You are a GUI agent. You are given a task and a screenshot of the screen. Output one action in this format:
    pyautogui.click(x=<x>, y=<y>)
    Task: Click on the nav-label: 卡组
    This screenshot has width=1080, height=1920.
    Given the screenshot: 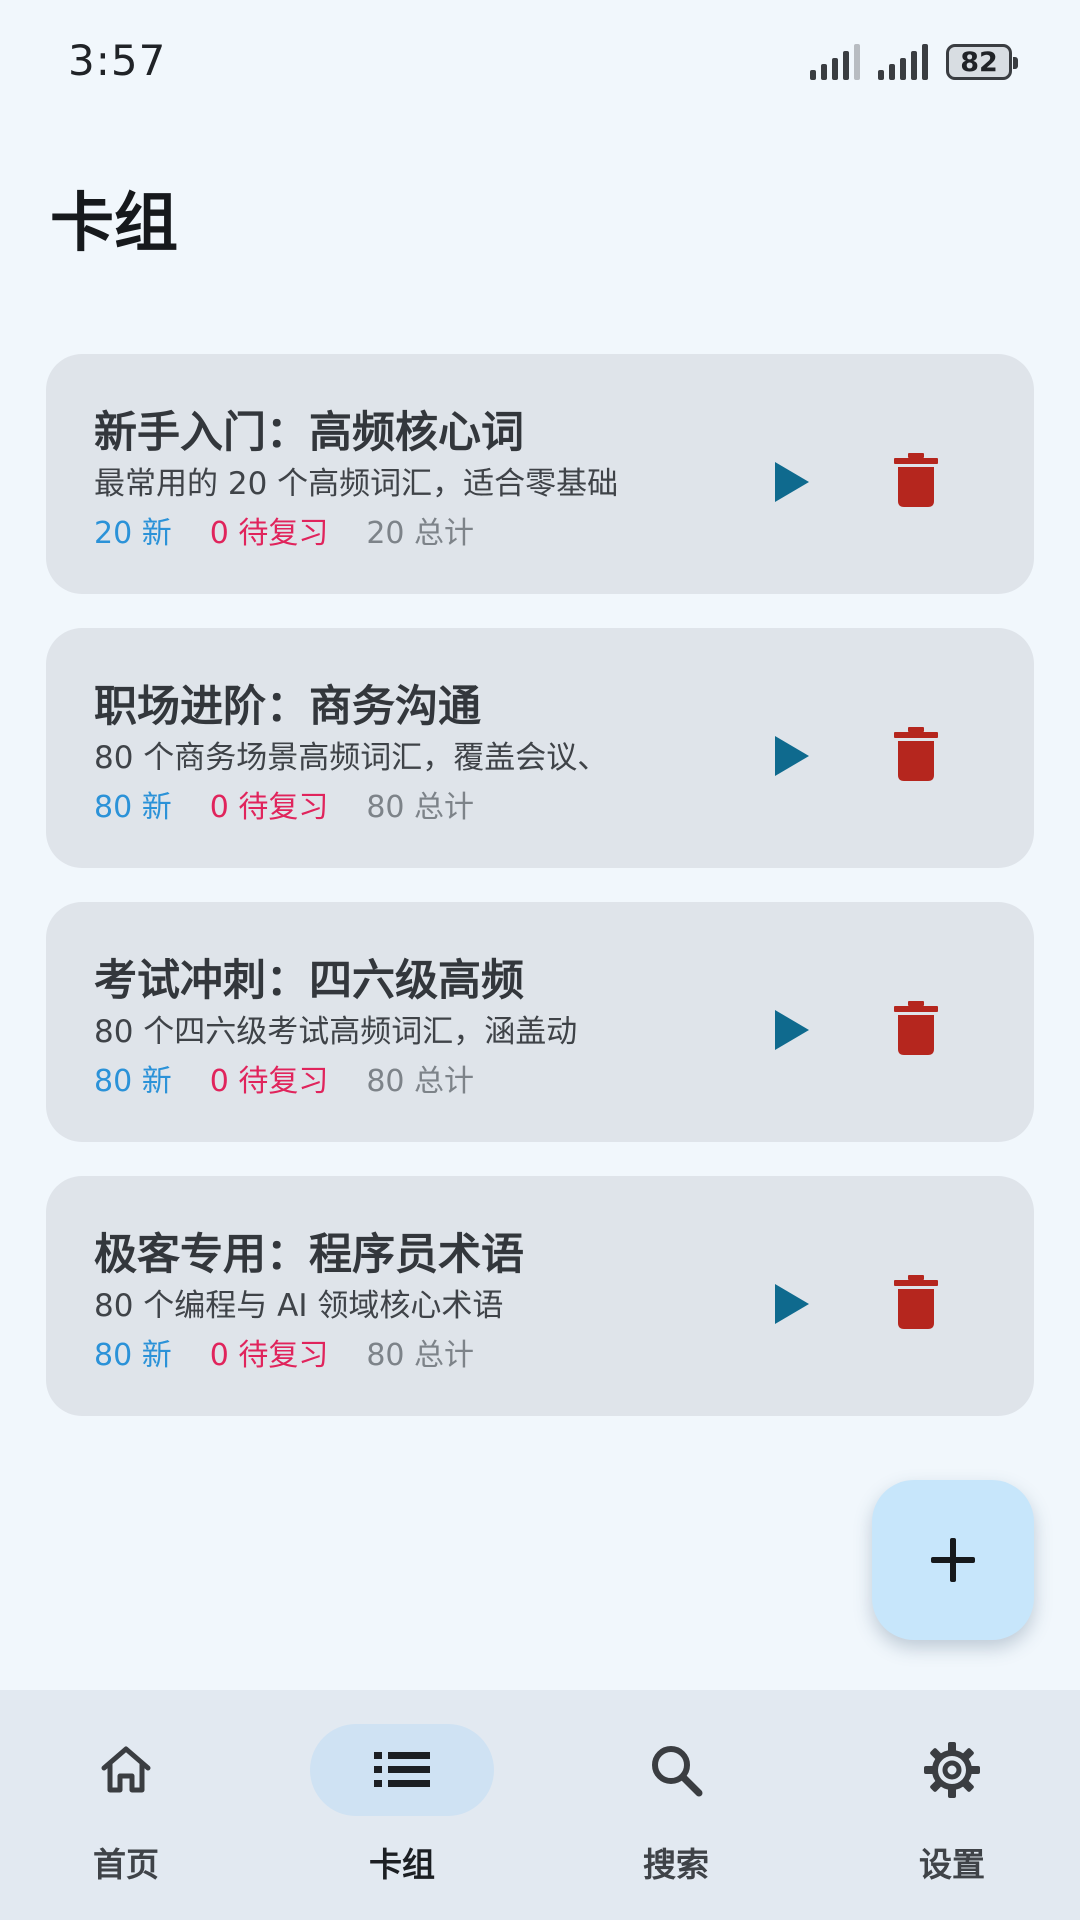 What is the action you would take?
    pyautogui.click(x=402, y=1864)
    